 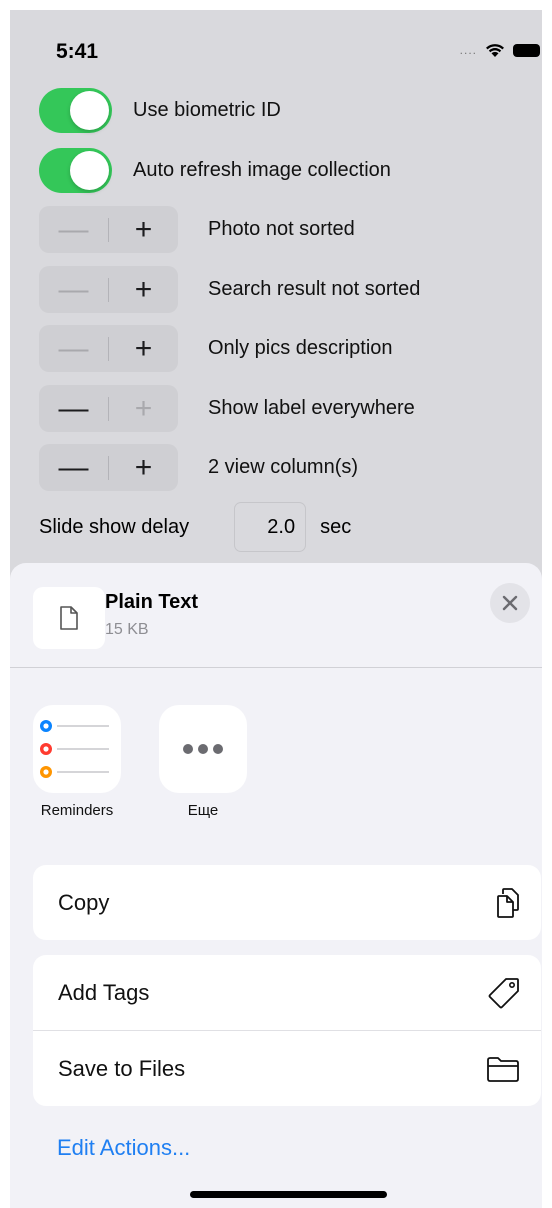 What do you see at coordinates (77, 51) in the screenshot?
I see `status-time: 5:41` at bounding box center [77, 51].